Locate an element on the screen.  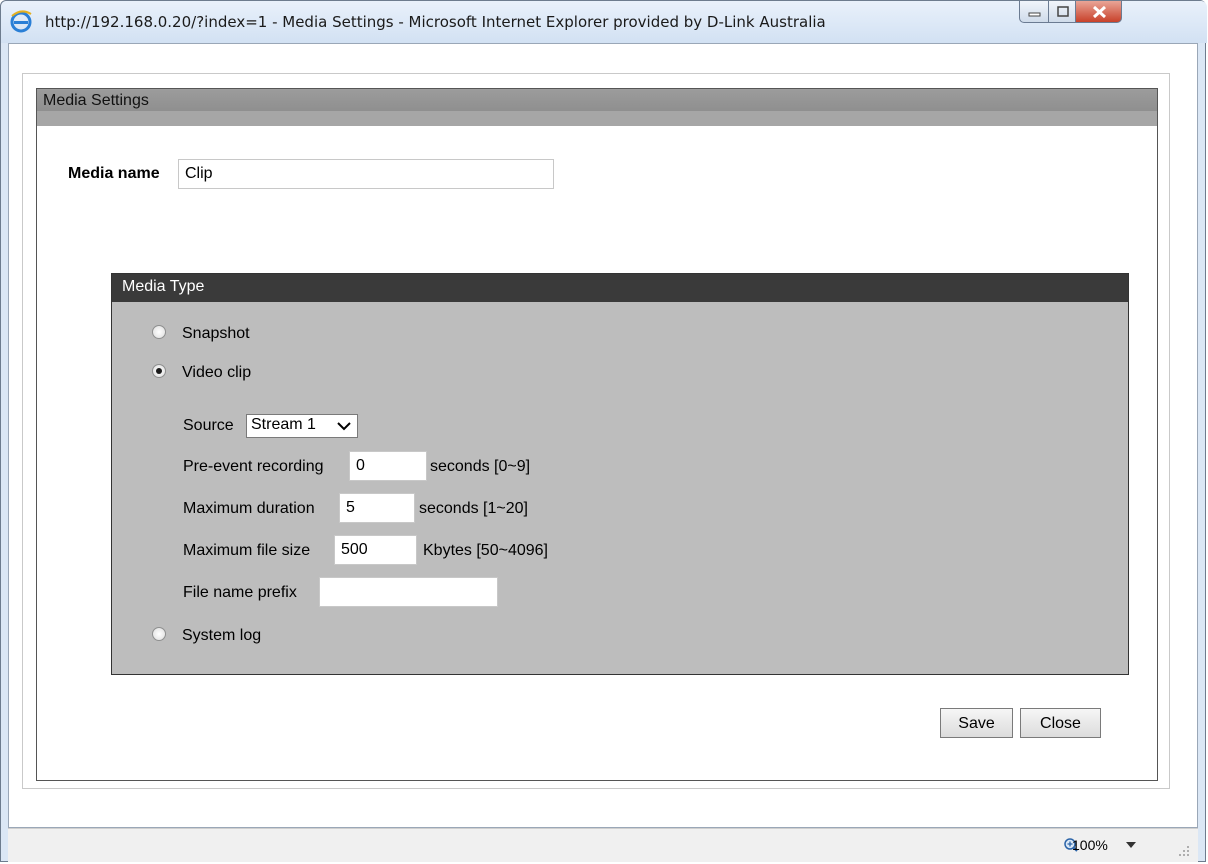
media-name-input is located at coordinates (366, 174).